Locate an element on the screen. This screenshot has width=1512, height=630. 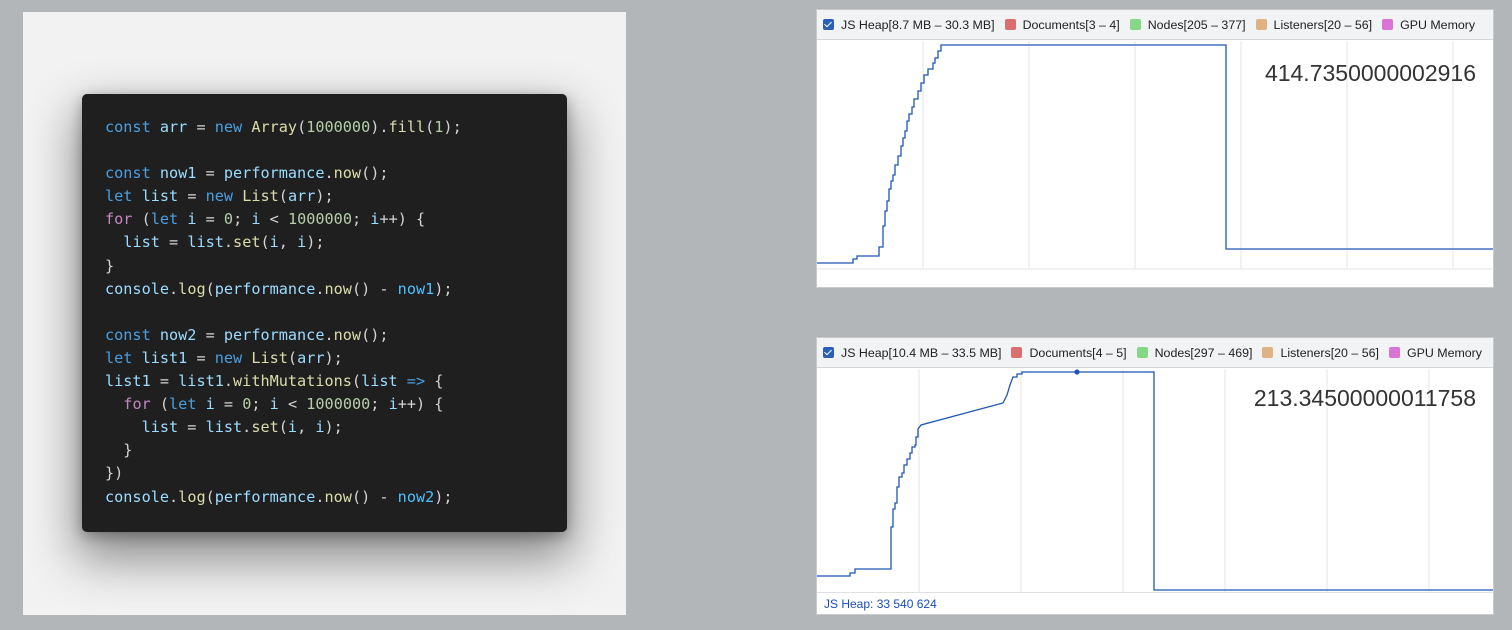
code-token: 1000000 is located at coordinates (338, 404).